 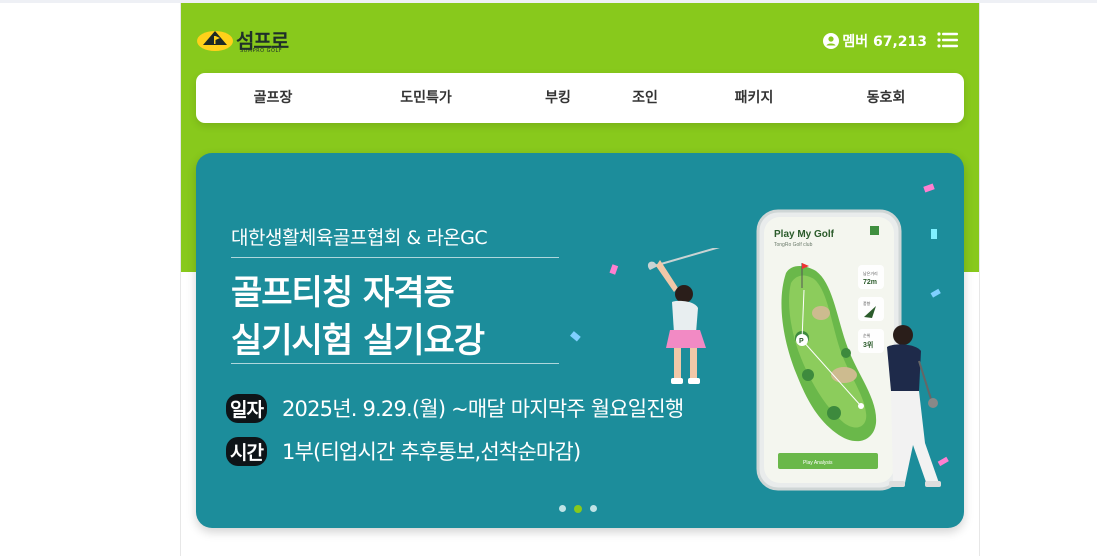 I want to click on main-nav: 골프장 도민특가 부킹 조인 패키지 동호회, so click(x=580, y=98).